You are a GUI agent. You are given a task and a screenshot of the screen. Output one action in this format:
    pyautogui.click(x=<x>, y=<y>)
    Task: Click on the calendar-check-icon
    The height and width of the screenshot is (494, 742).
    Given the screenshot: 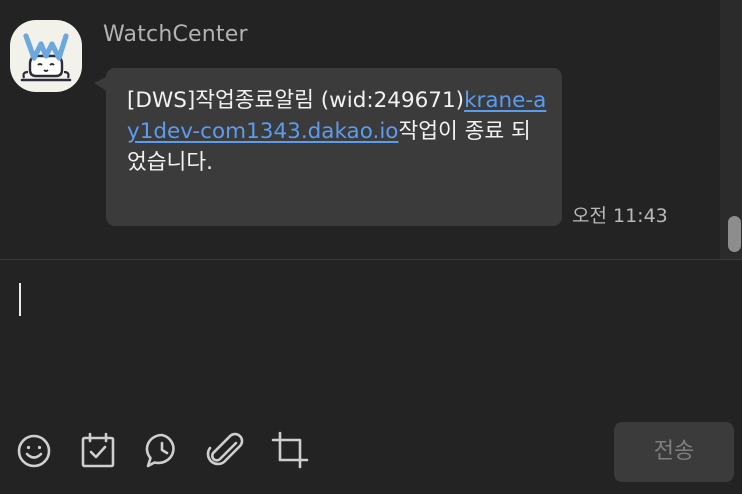 What is the action you would take?
    pyautogui.click(x=98, y=450)
    